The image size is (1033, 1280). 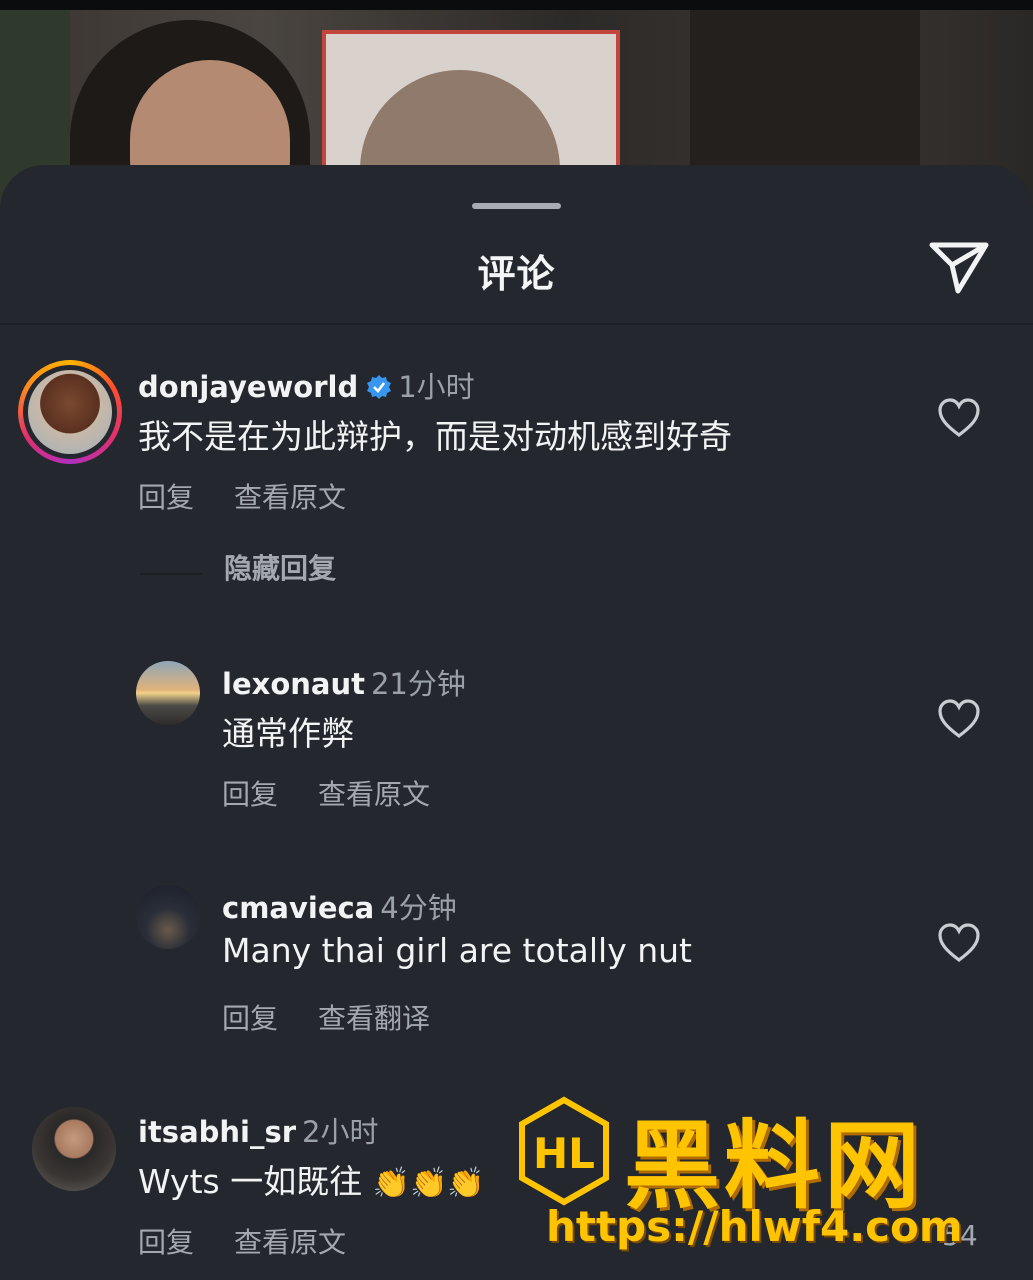 What do you see at coordinates (293, 684) in the screenshot?
I see `comment-username: lexonaut` at bounding box center [293, 684].